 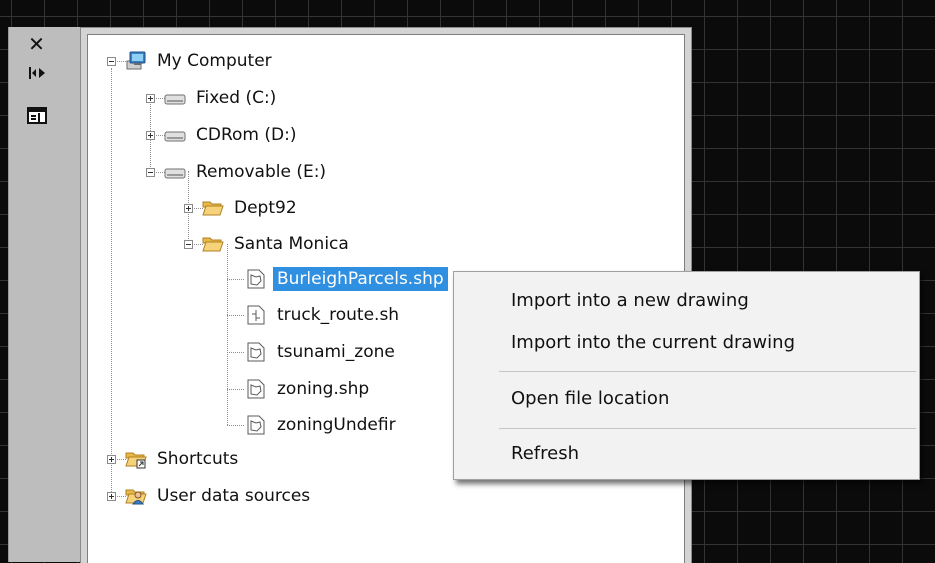 I want to click on tree-node-file: BurleighParcels.shp, so click(x=346, y=279).